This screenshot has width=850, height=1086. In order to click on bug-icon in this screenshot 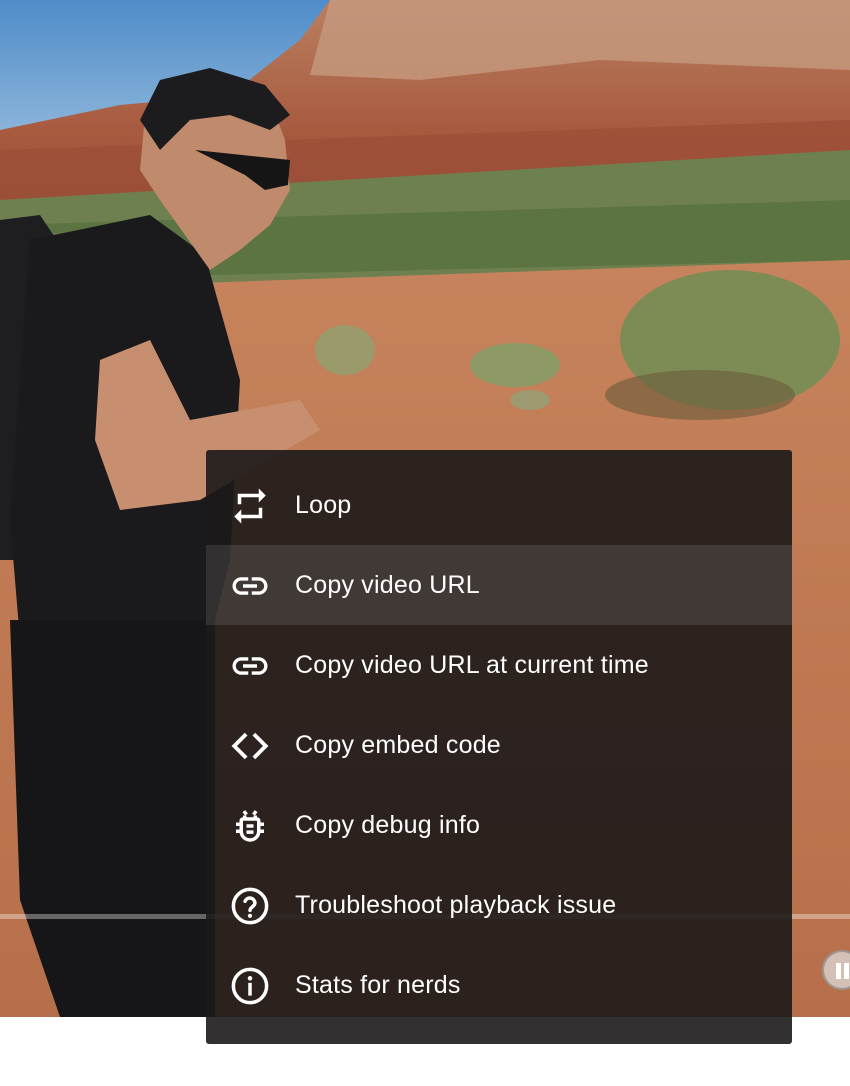, I will do `click(250, 826)`.